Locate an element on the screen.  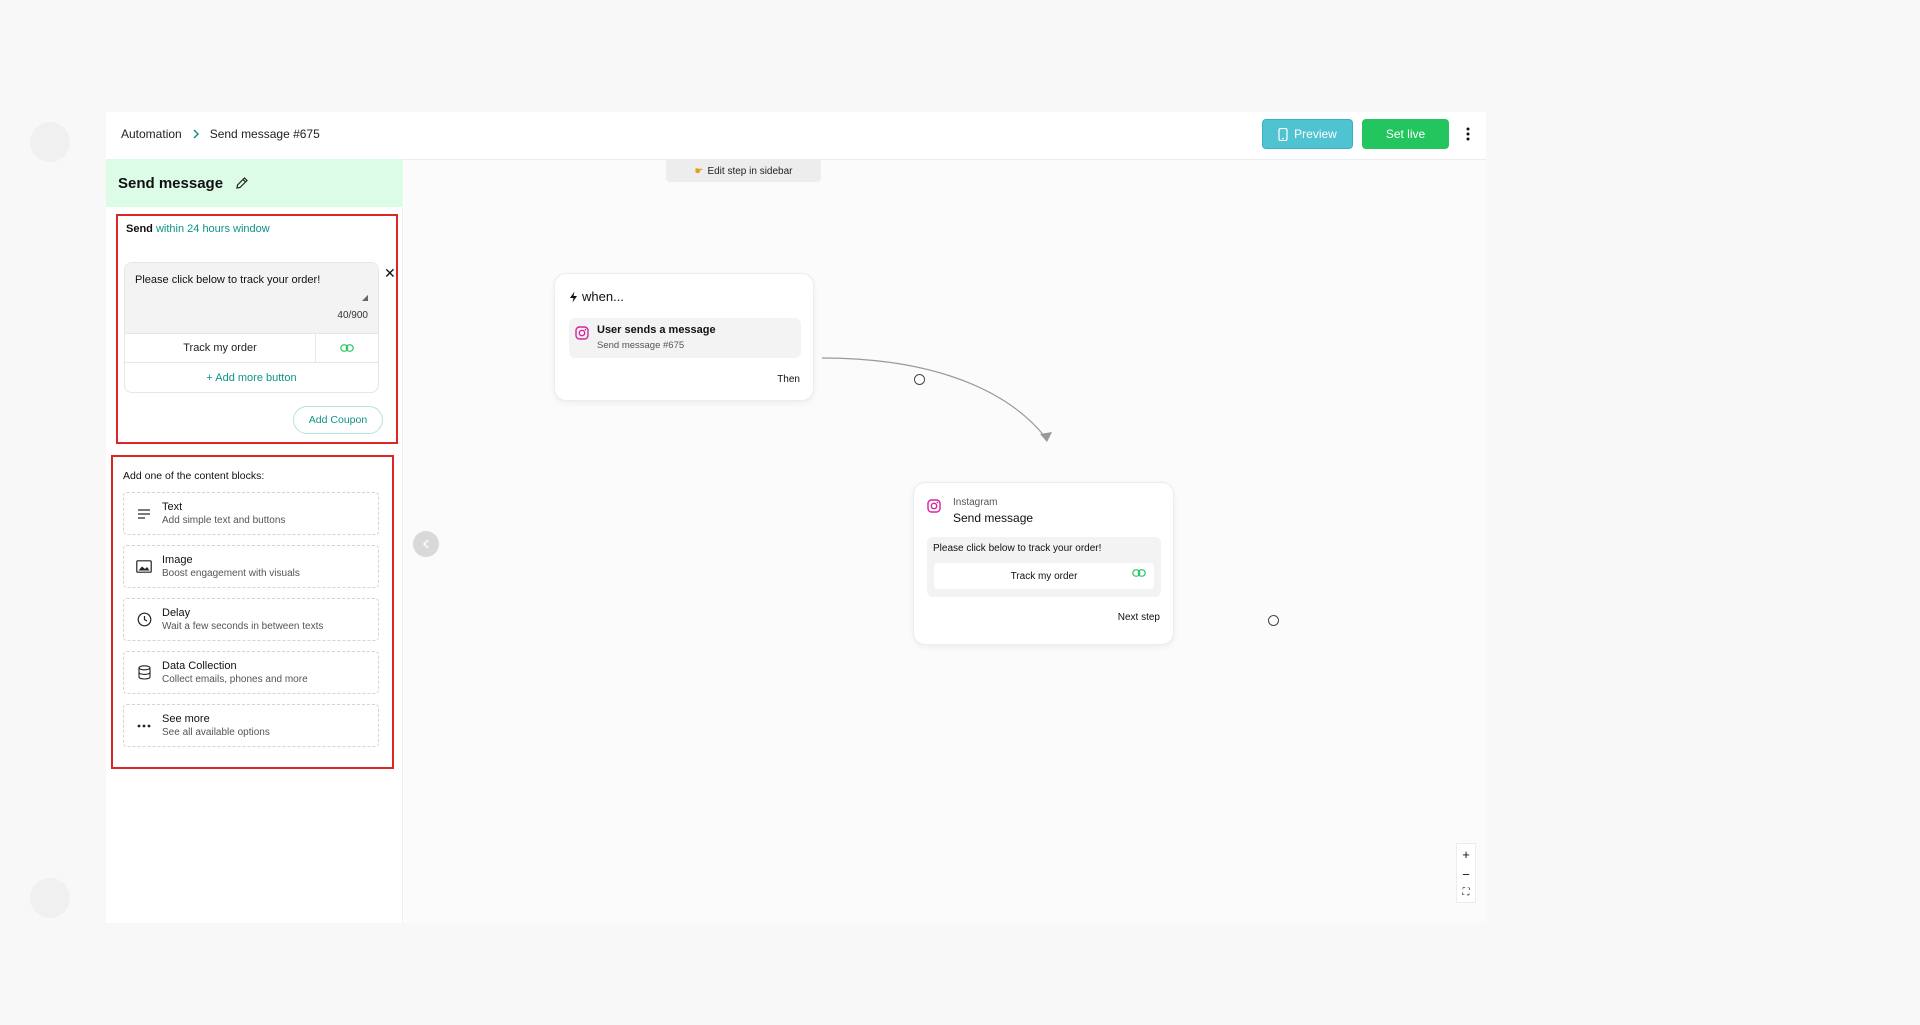
block-title: Data Collection is located at coordinates (199, 666).